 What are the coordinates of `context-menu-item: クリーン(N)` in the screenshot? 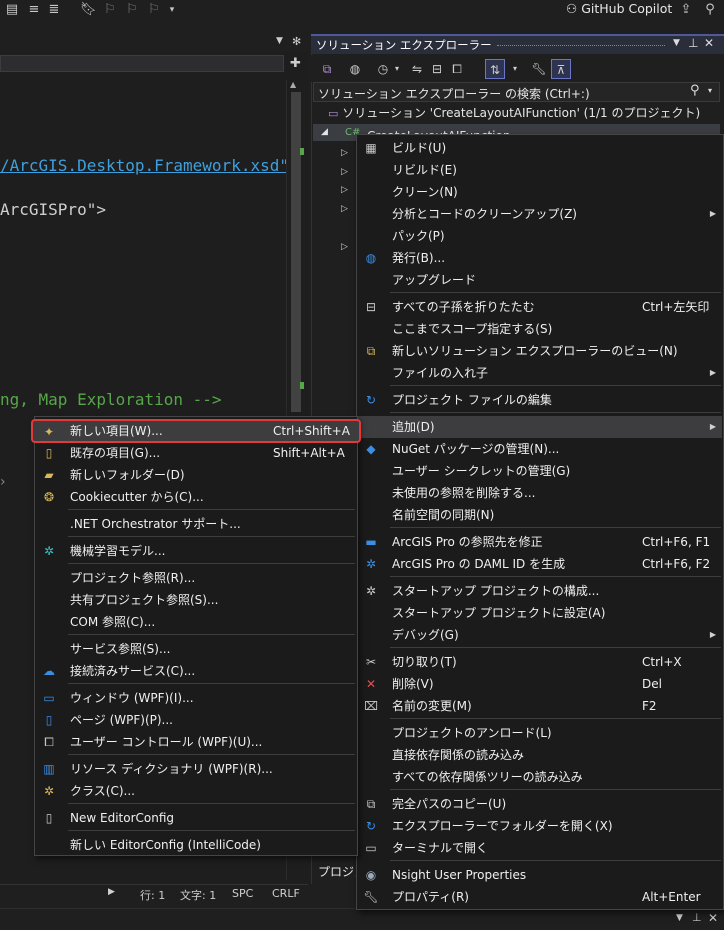 It's located at (540, 192).